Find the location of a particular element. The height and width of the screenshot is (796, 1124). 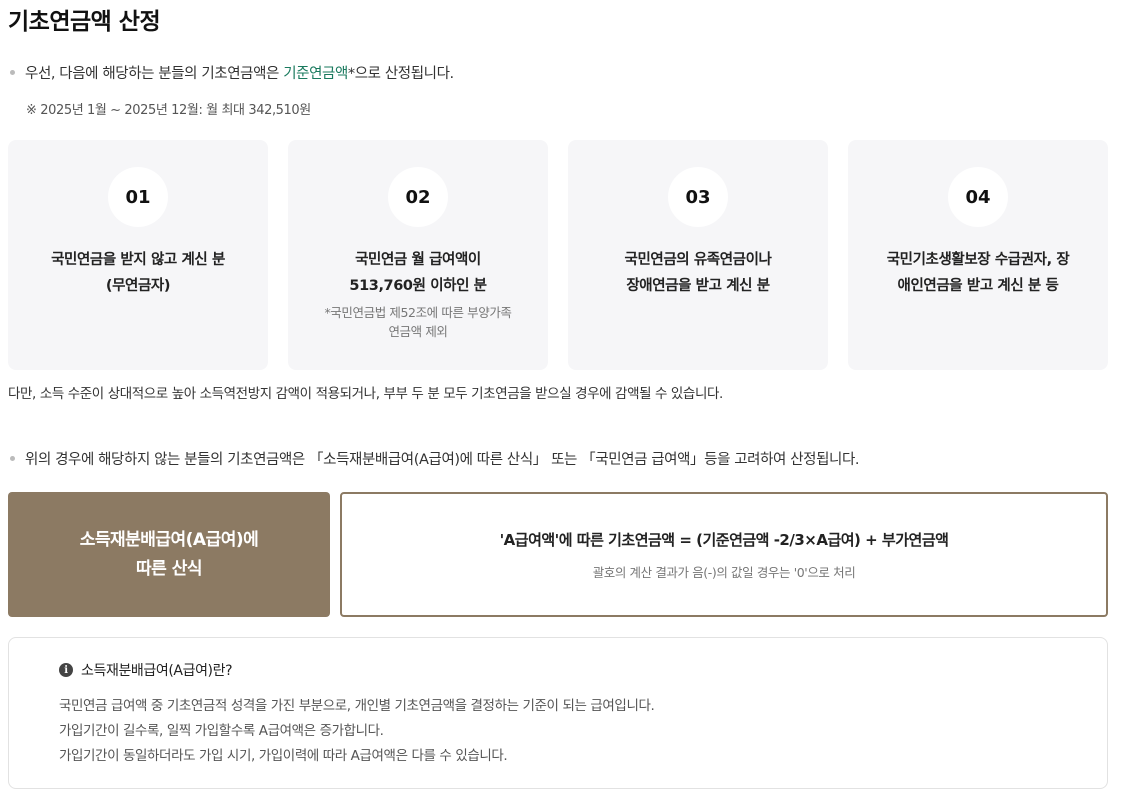

criteria-card: 01 국민연금을 받지 않고 계신 분 (무연금자) is located at coordinates (138, 255).